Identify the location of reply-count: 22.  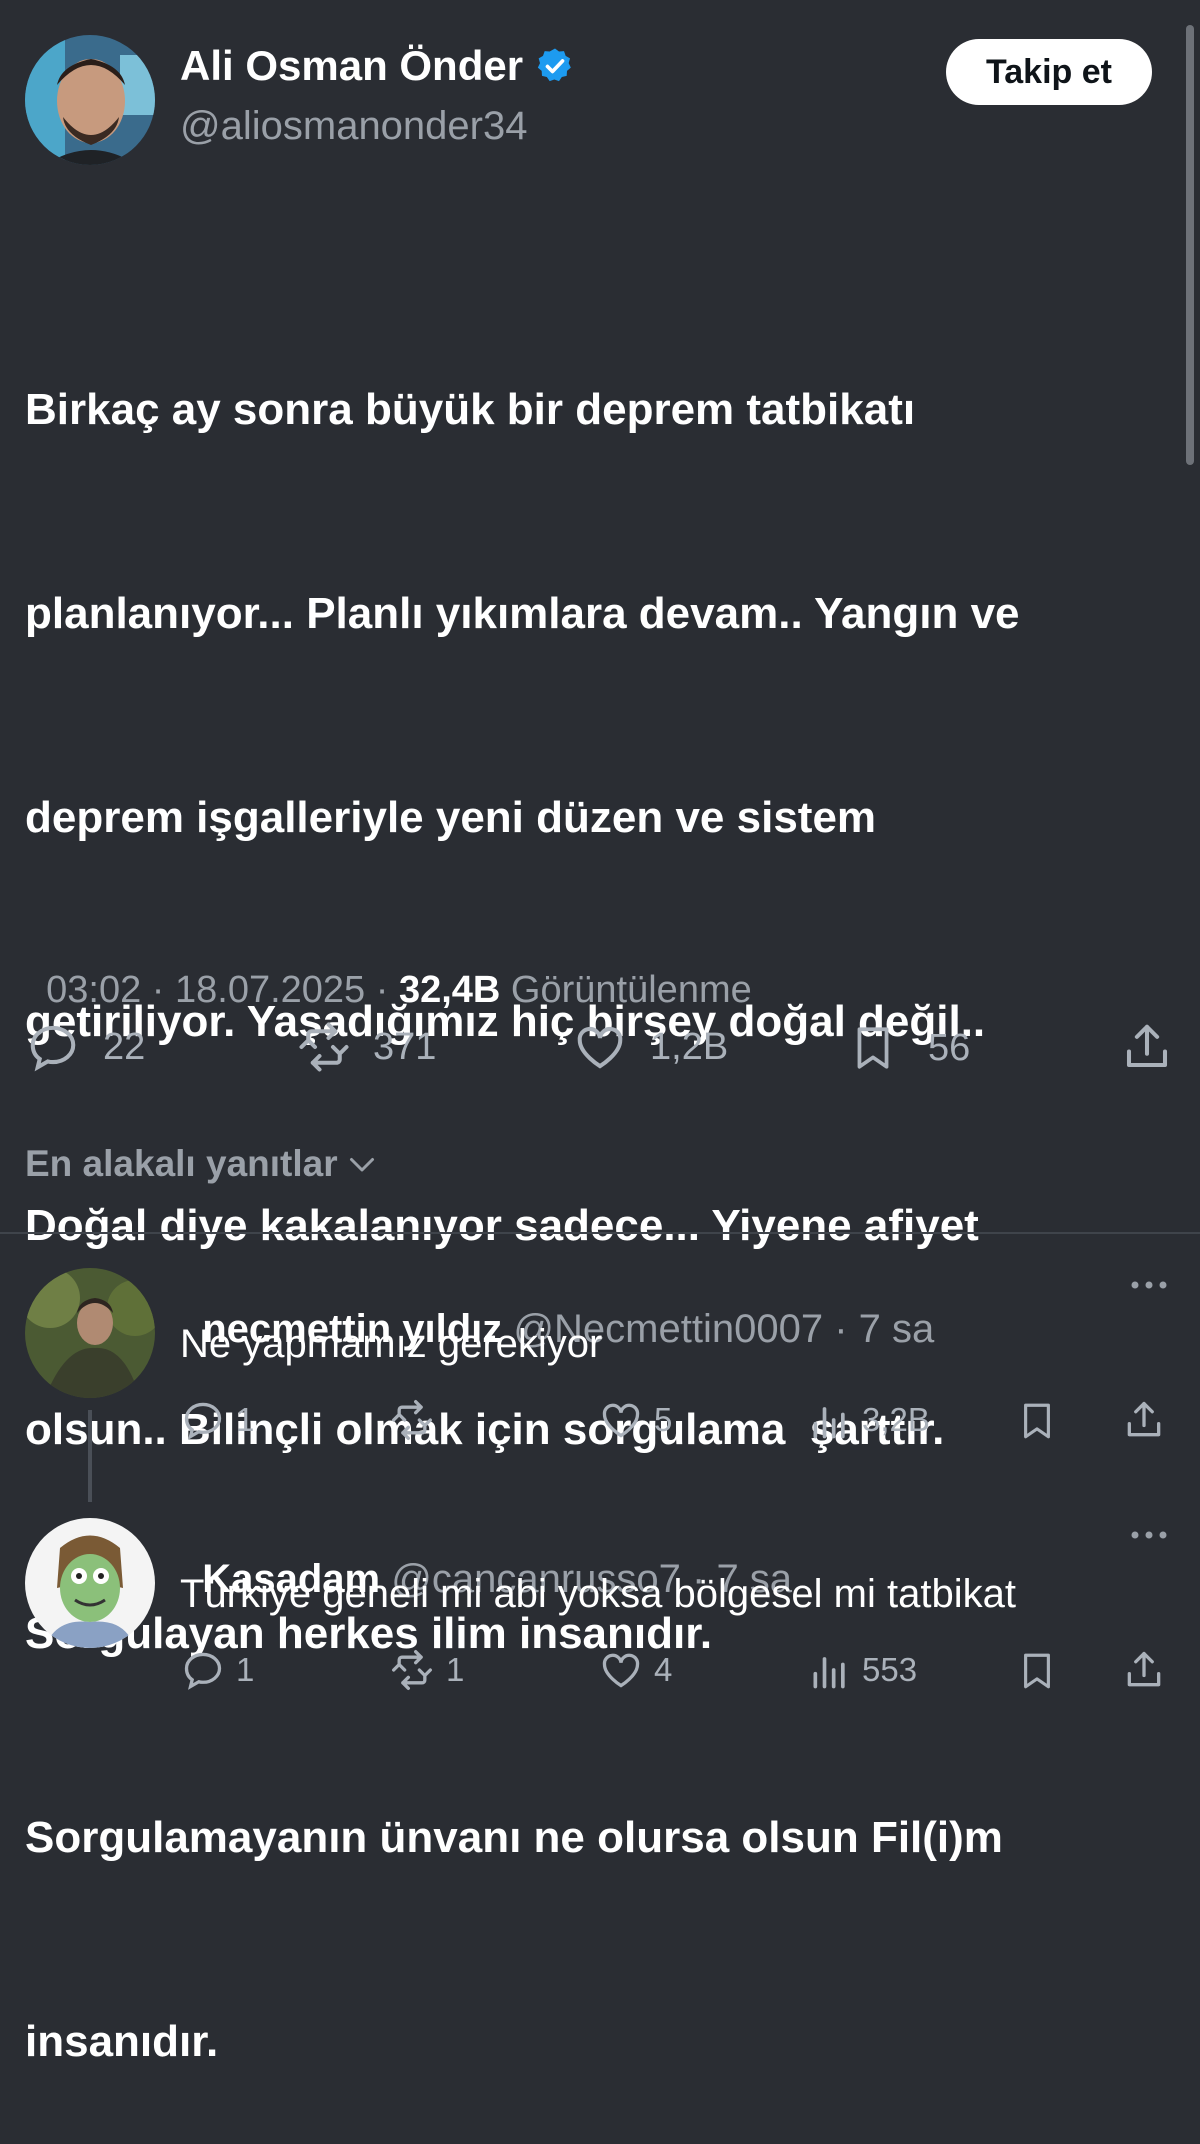
(124, 1046).